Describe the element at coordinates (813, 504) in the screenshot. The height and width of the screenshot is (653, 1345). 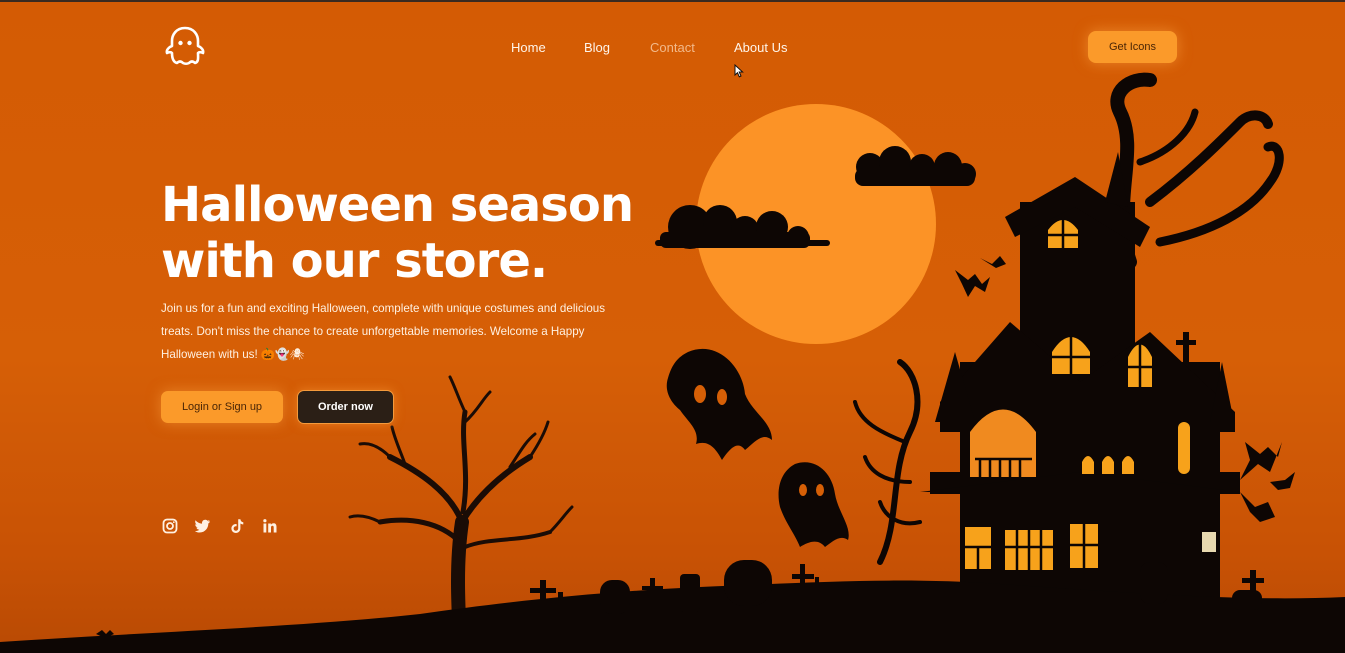
I see `ghost-small` at that location.